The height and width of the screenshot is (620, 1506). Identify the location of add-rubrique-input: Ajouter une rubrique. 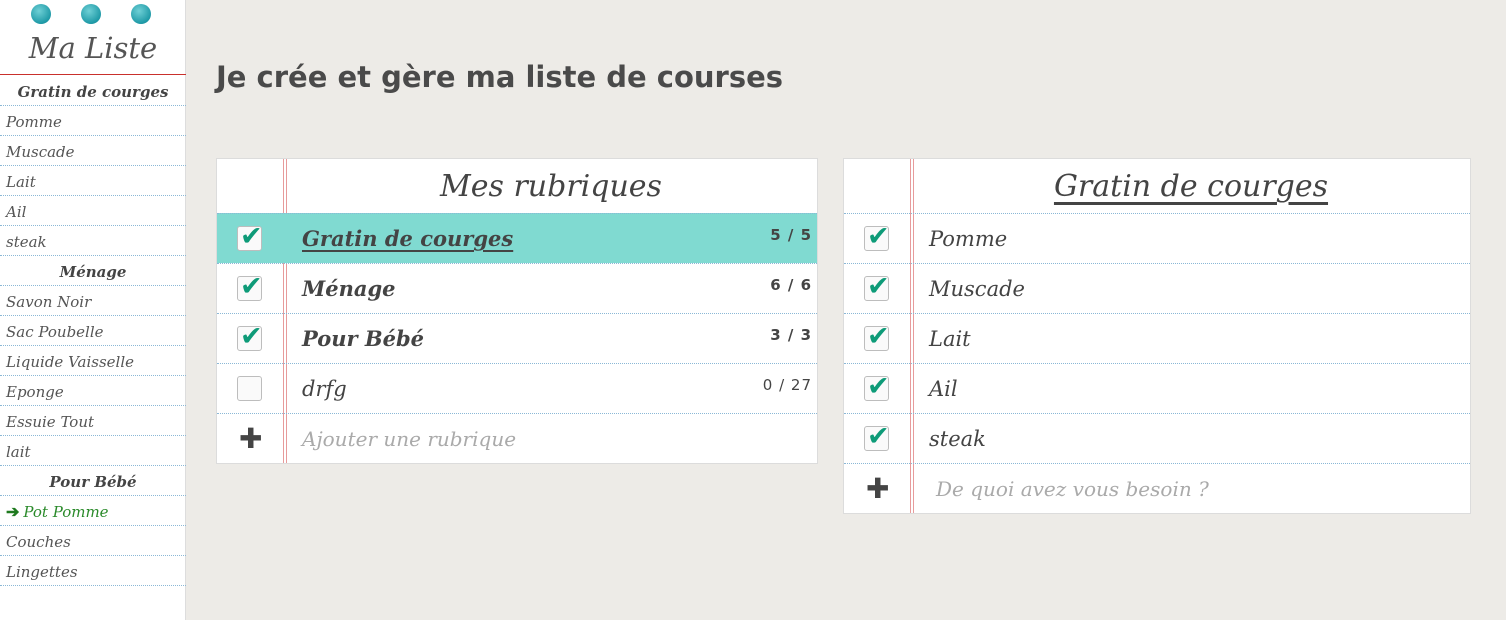
(409, 439).